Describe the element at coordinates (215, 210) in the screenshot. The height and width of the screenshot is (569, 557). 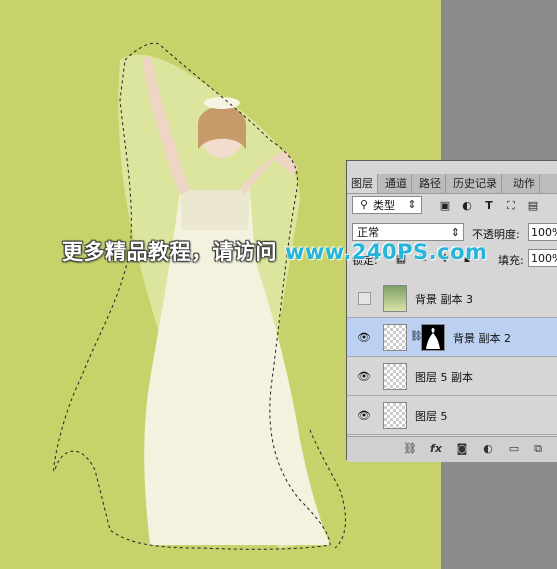
I see `bodice-shape` at that location.